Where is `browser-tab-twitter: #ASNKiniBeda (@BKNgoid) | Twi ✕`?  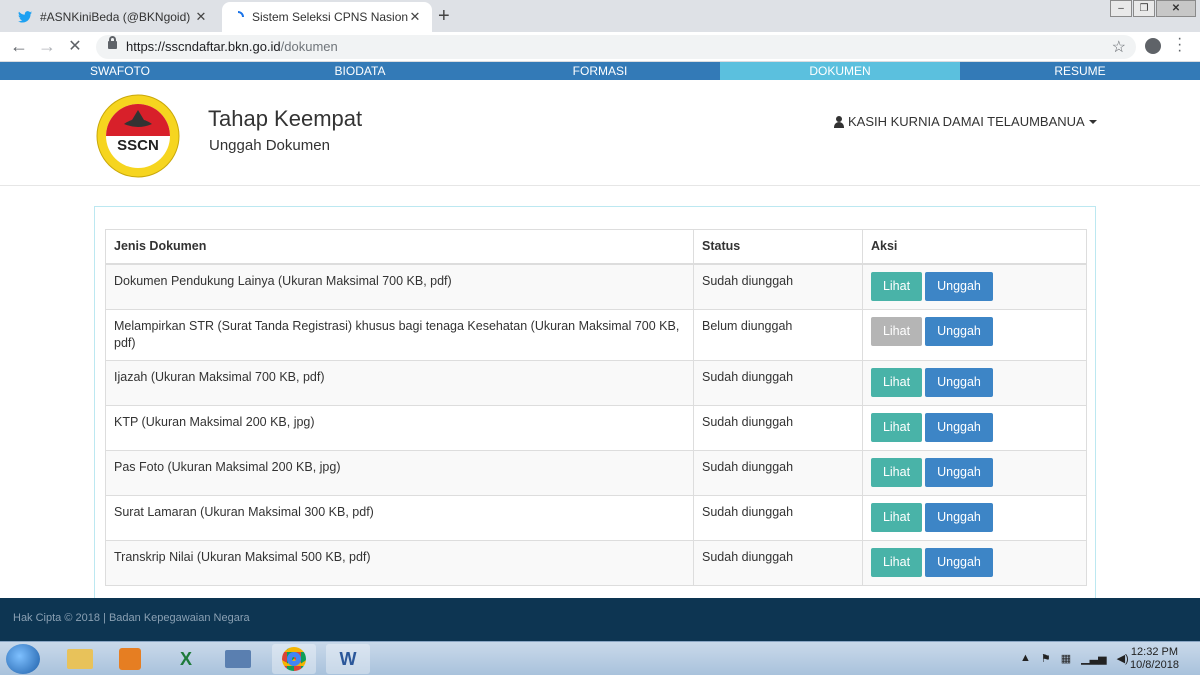 browser-tab-twitter: #ASNKiniBeda (@BKNgoid) | Twi ✕ is located at coordinates (113, 17).